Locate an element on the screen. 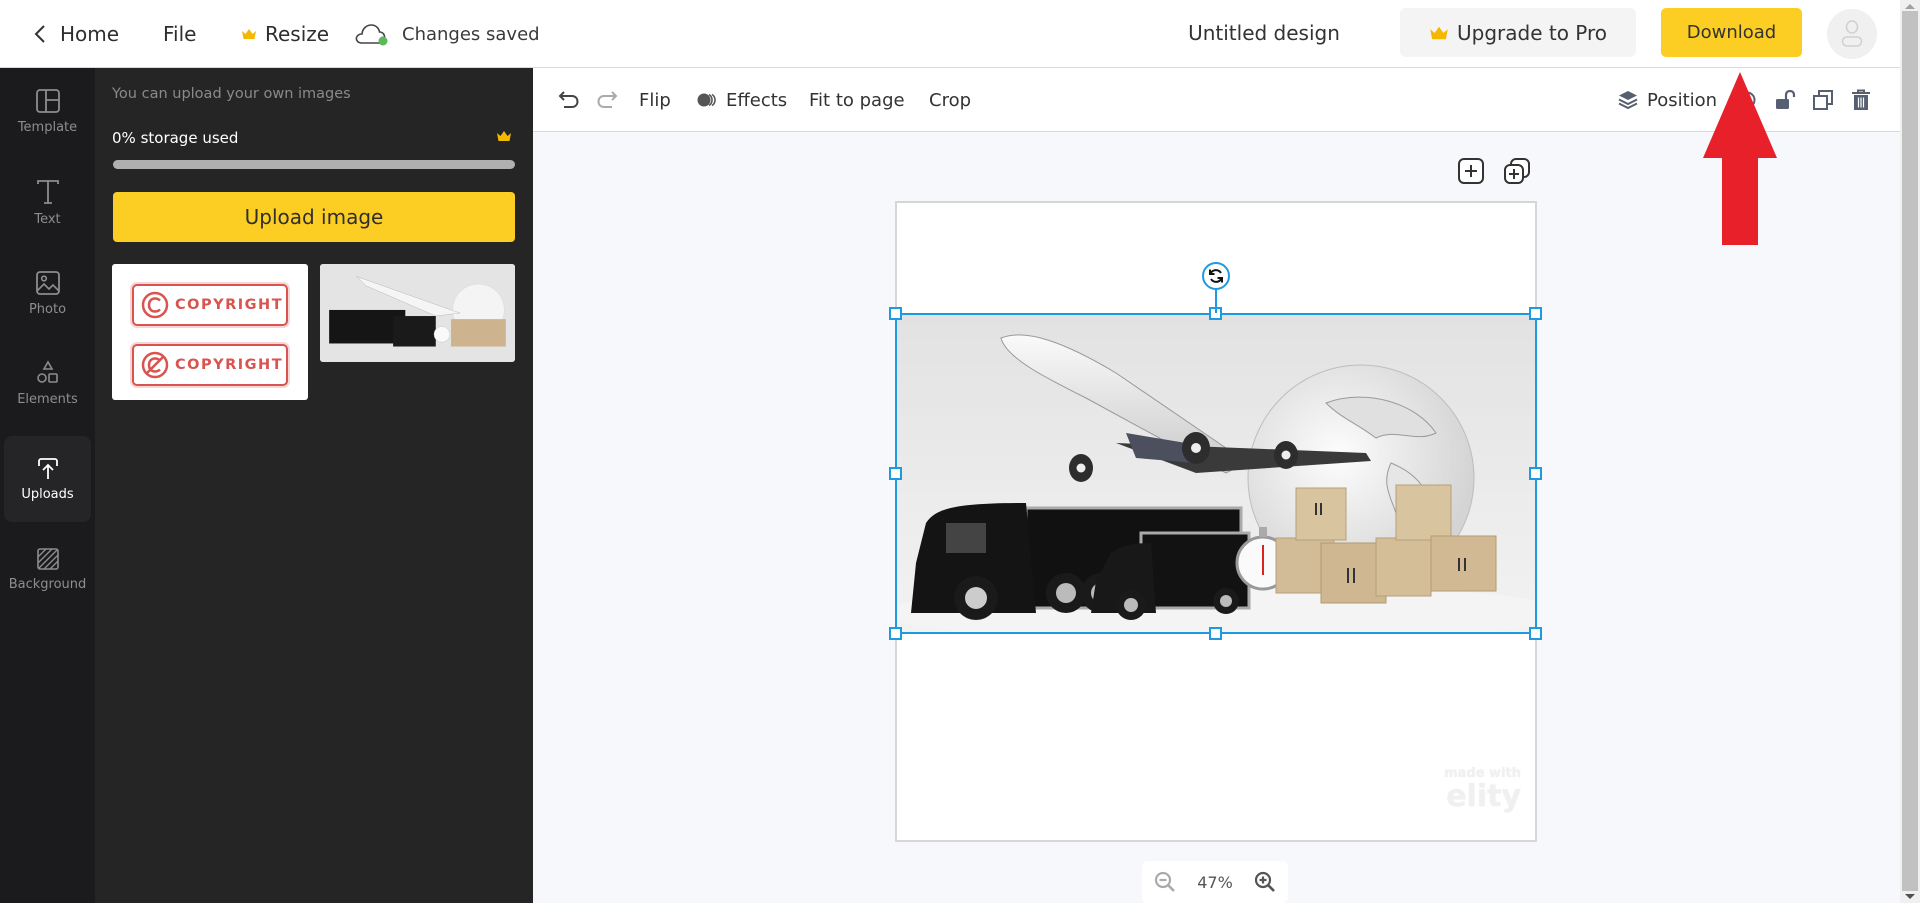 The height and width of the screenshot is (903, 1920). unlock-icon is located at coordinates (1786, 99).